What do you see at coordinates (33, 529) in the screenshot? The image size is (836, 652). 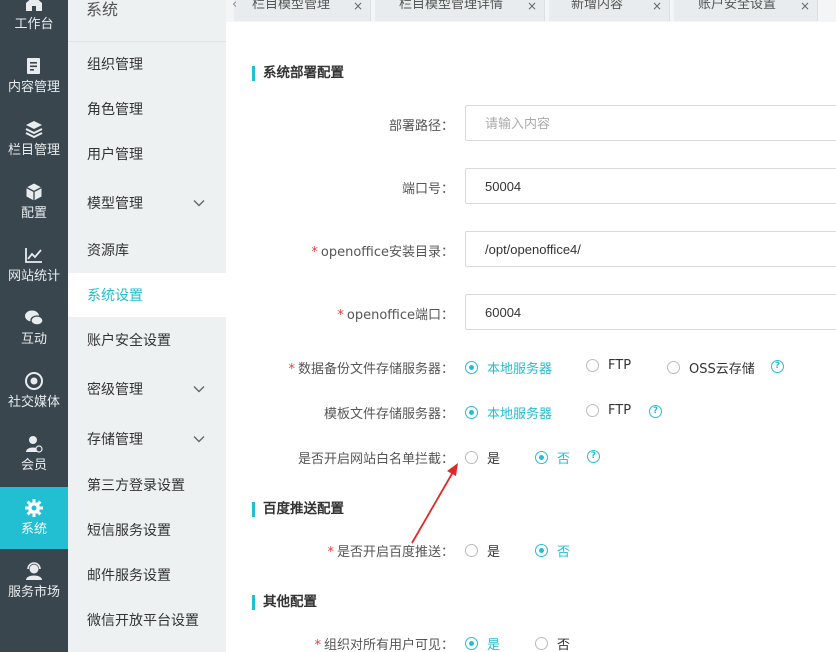 I see `rail-label: 系统` at bounding box center [33, 529].